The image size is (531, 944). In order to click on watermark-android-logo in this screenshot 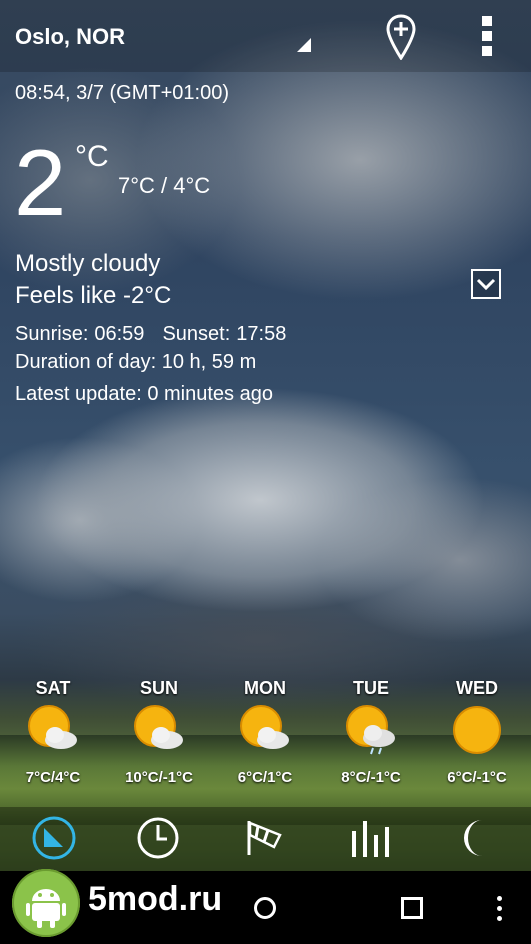, I will do `click(46, 903)`.